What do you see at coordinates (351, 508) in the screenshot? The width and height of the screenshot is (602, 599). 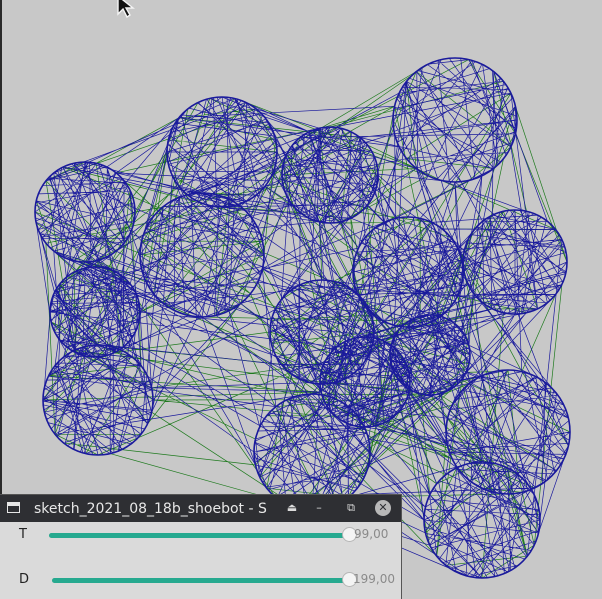 I see `restore-button: ⧉` at bounding box center [351, 508].